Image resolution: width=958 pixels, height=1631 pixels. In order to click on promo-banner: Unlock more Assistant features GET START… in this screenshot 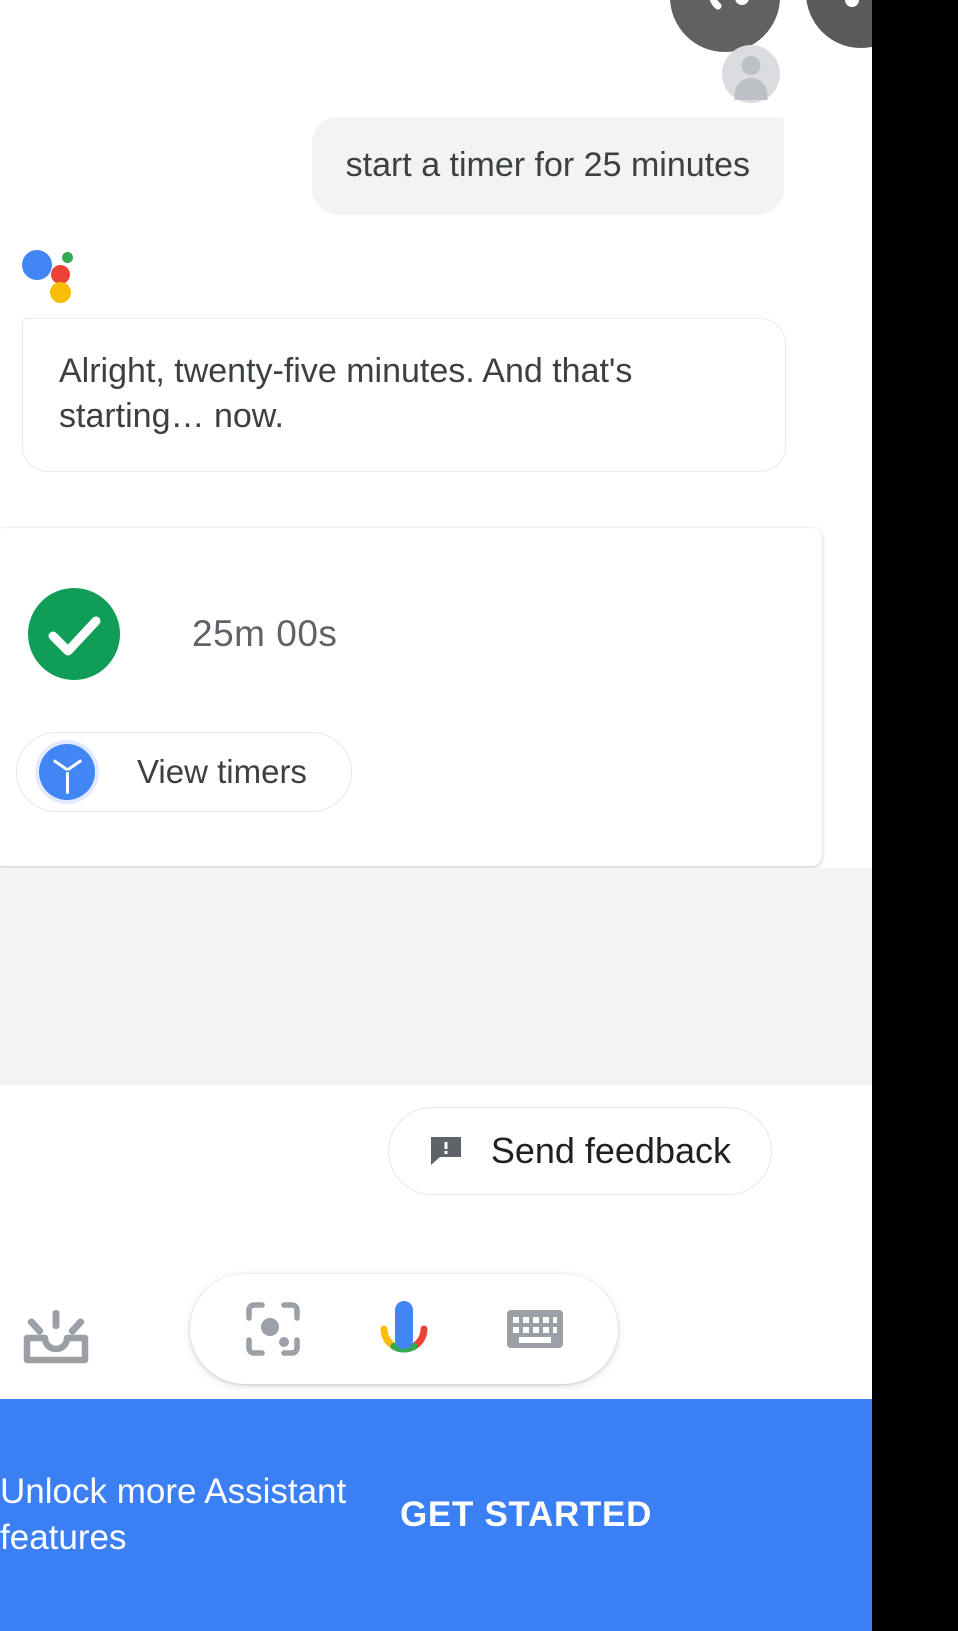, I will do `click(436, 1515)`.